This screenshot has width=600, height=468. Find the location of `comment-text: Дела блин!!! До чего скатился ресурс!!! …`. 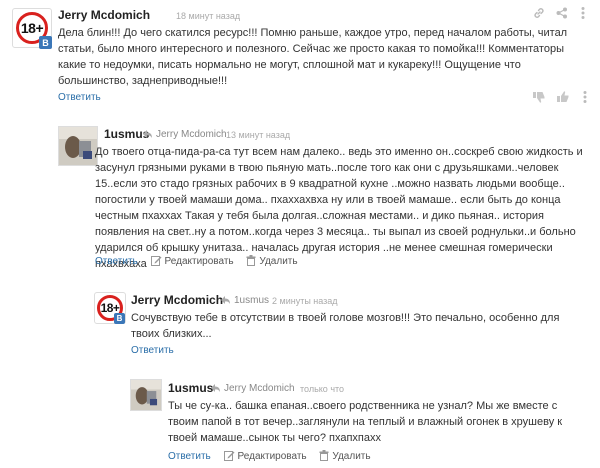

comment-text: Дела блин!!! До чего скатился ресурс!!! … is located at coordinates (313, 57).